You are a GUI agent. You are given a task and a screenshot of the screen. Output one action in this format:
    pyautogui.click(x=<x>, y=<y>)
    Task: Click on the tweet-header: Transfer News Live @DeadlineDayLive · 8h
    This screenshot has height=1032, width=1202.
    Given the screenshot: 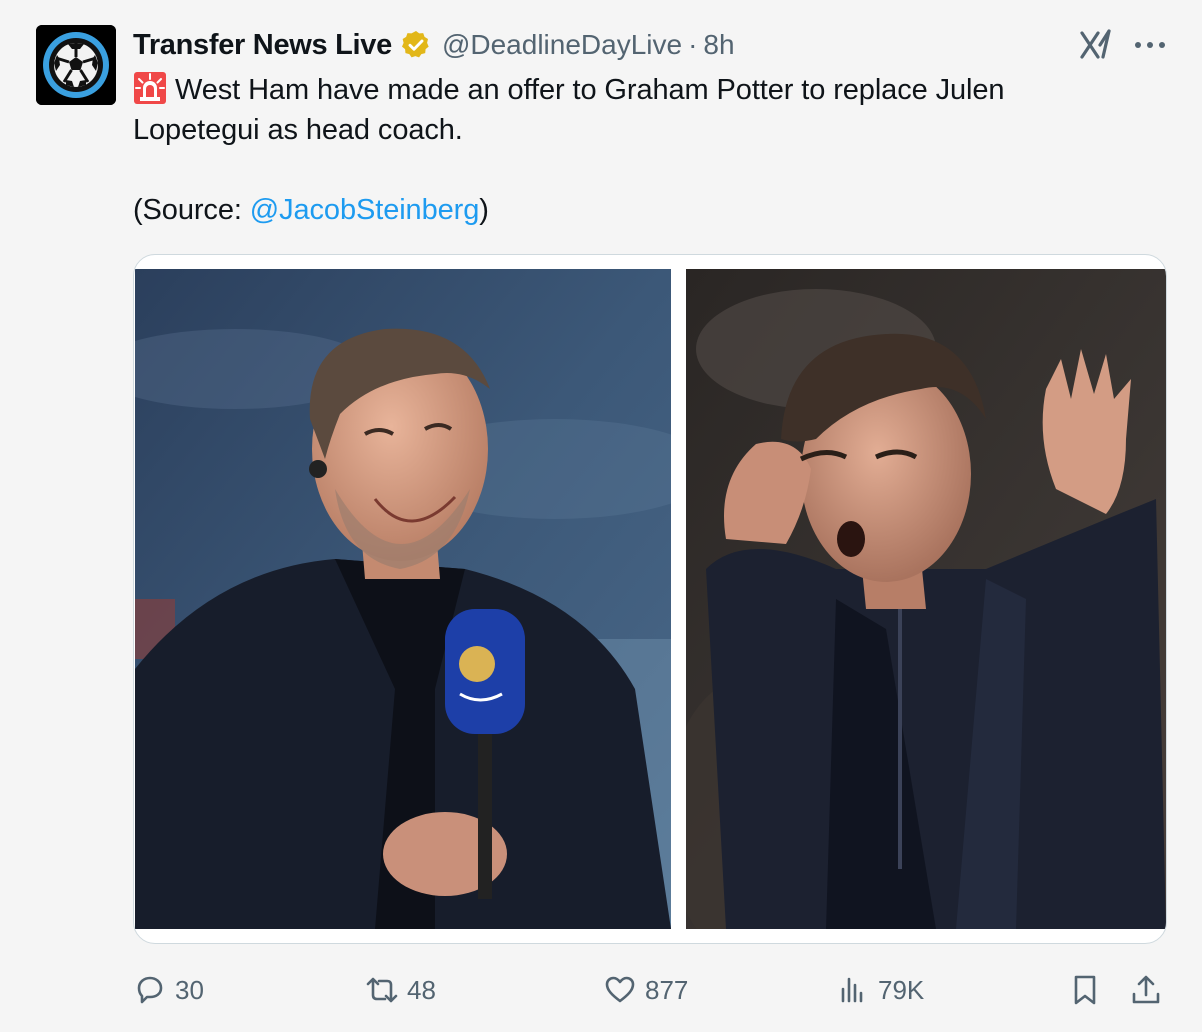 What is the action you would take?
    pyautogui.click(x=434, y=45)
    